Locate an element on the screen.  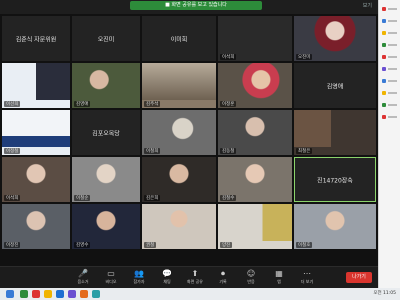
clock: 오전 11:05 is located at coordinates (384, 293).